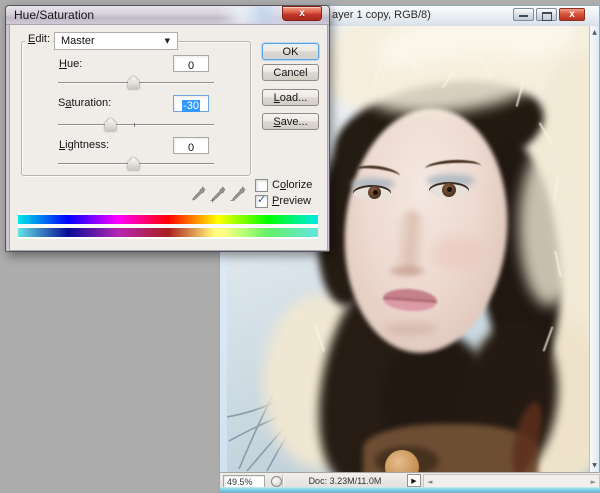 The image size is (600, 493). I want to click on dialog-close-button: x, so click(302, 13).